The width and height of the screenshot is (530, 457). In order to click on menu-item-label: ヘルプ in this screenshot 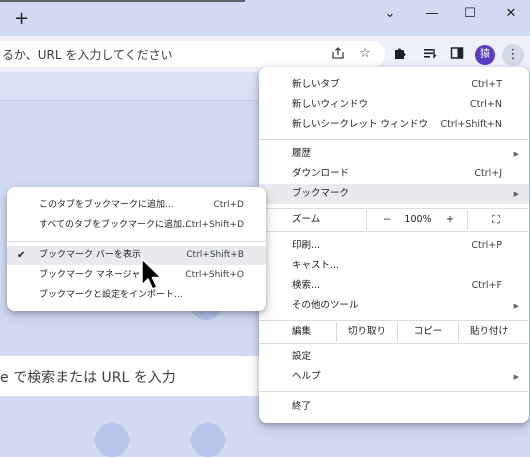, I will do `click(306, 376)`.